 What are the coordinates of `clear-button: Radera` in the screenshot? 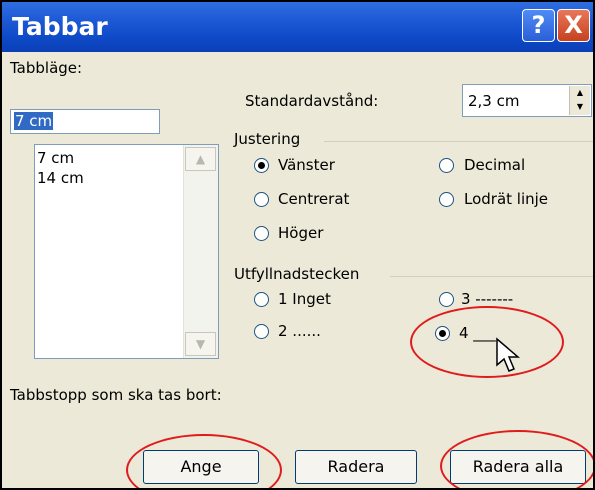 It's located at (356, 467).